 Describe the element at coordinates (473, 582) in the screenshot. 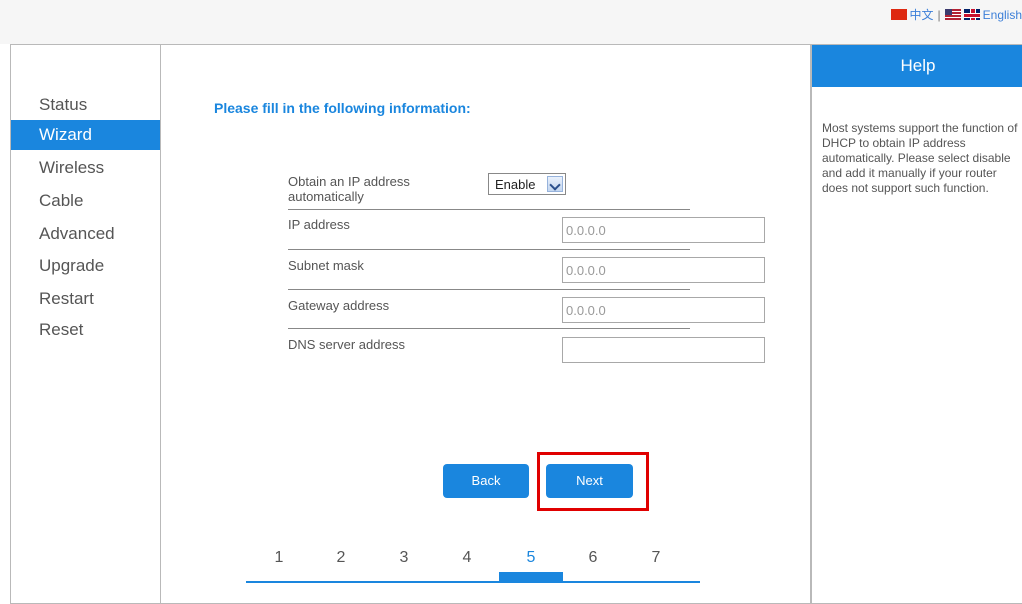

I see `step-progress-line` at that location.